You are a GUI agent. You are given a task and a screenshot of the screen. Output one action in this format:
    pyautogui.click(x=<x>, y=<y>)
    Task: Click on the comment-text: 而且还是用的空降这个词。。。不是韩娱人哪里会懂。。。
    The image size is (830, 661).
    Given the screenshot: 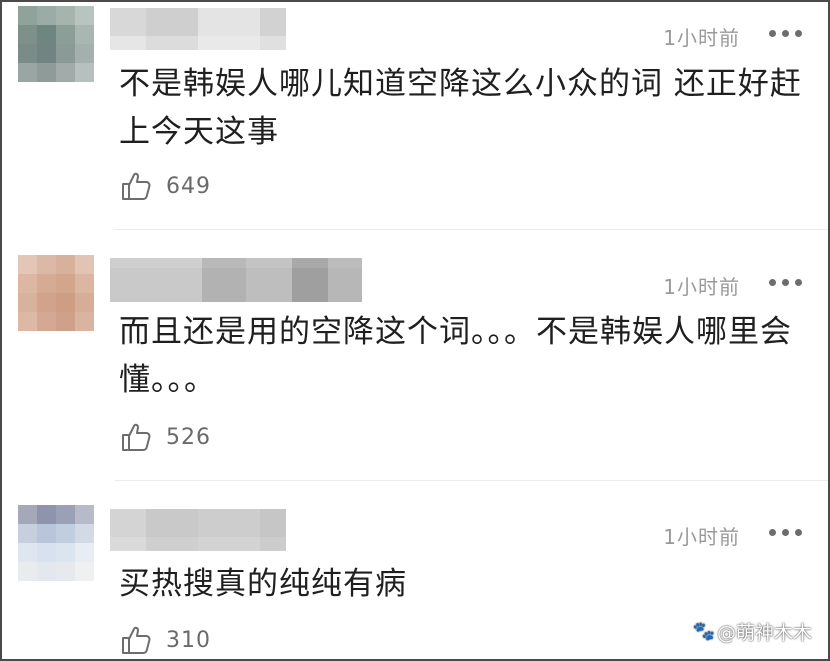 What is the action you would take?
    pyautogui.click(x=455, y=356)
    